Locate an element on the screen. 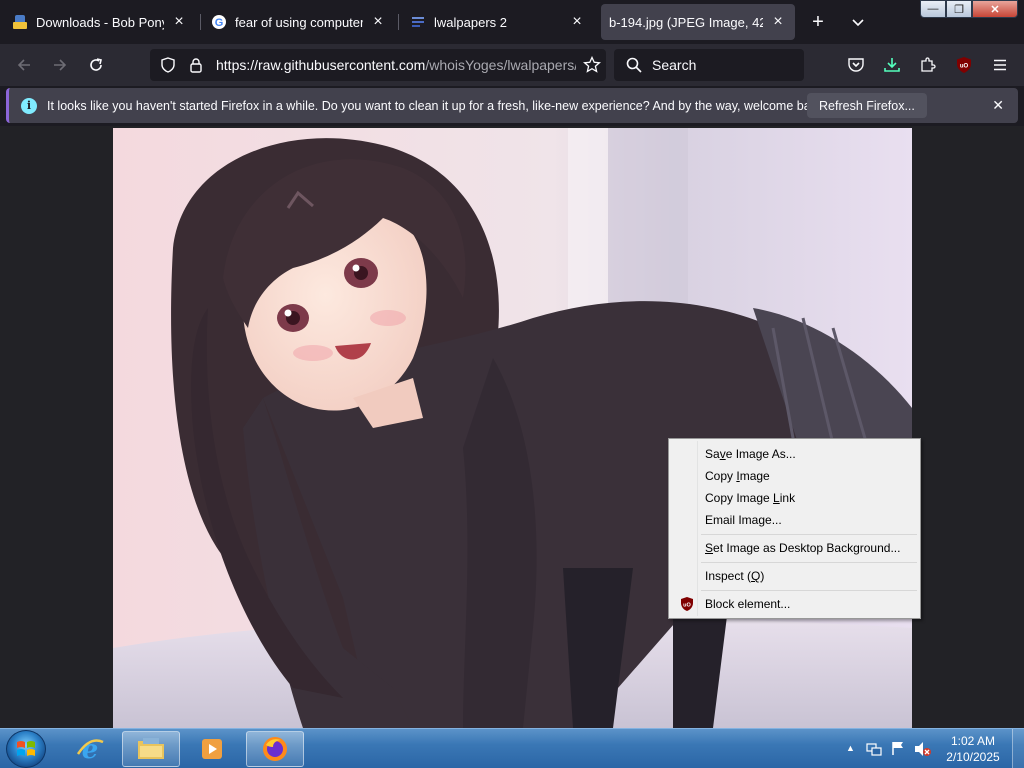 The width and height of the screenshot is (1024, 768). firefox-taskbar-button is located at coordinates (275, 749).